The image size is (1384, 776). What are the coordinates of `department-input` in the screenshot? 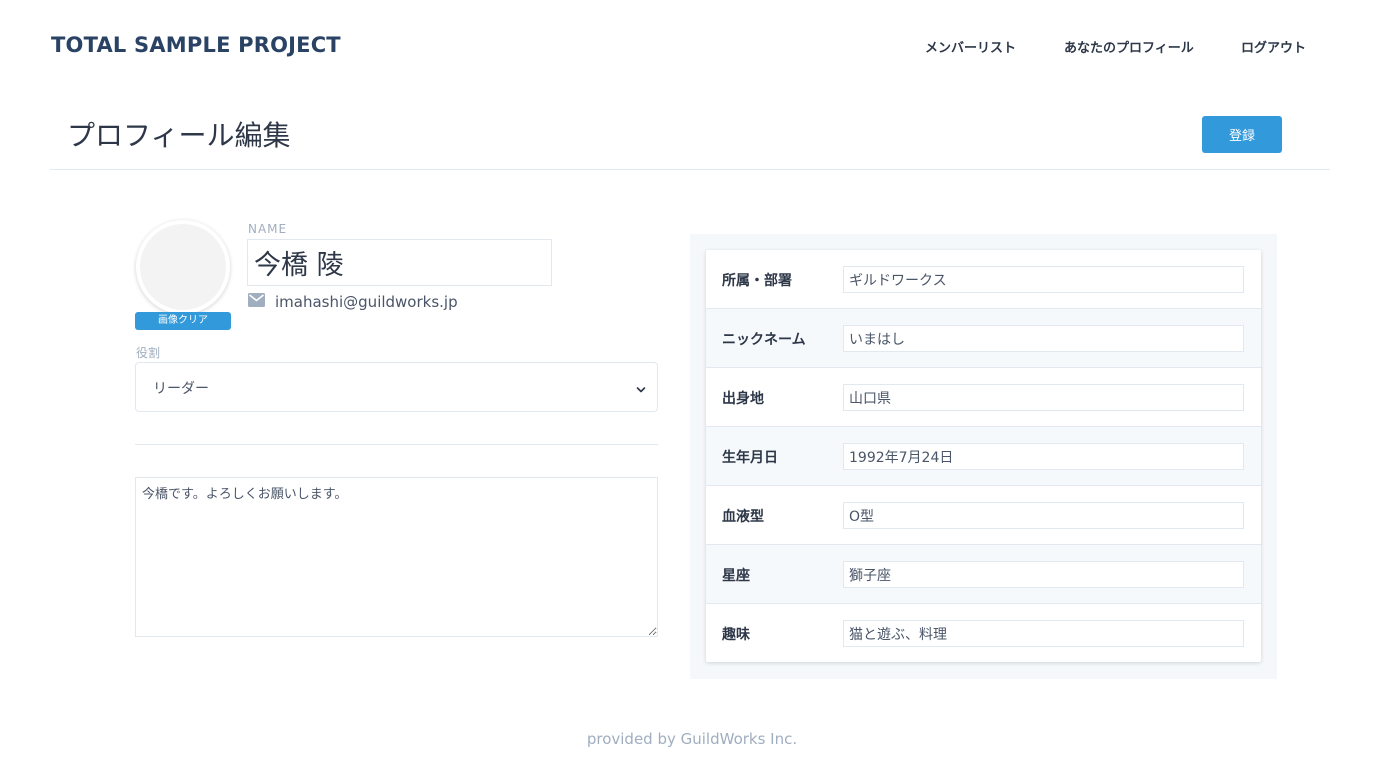 It's located at (1043, 279).